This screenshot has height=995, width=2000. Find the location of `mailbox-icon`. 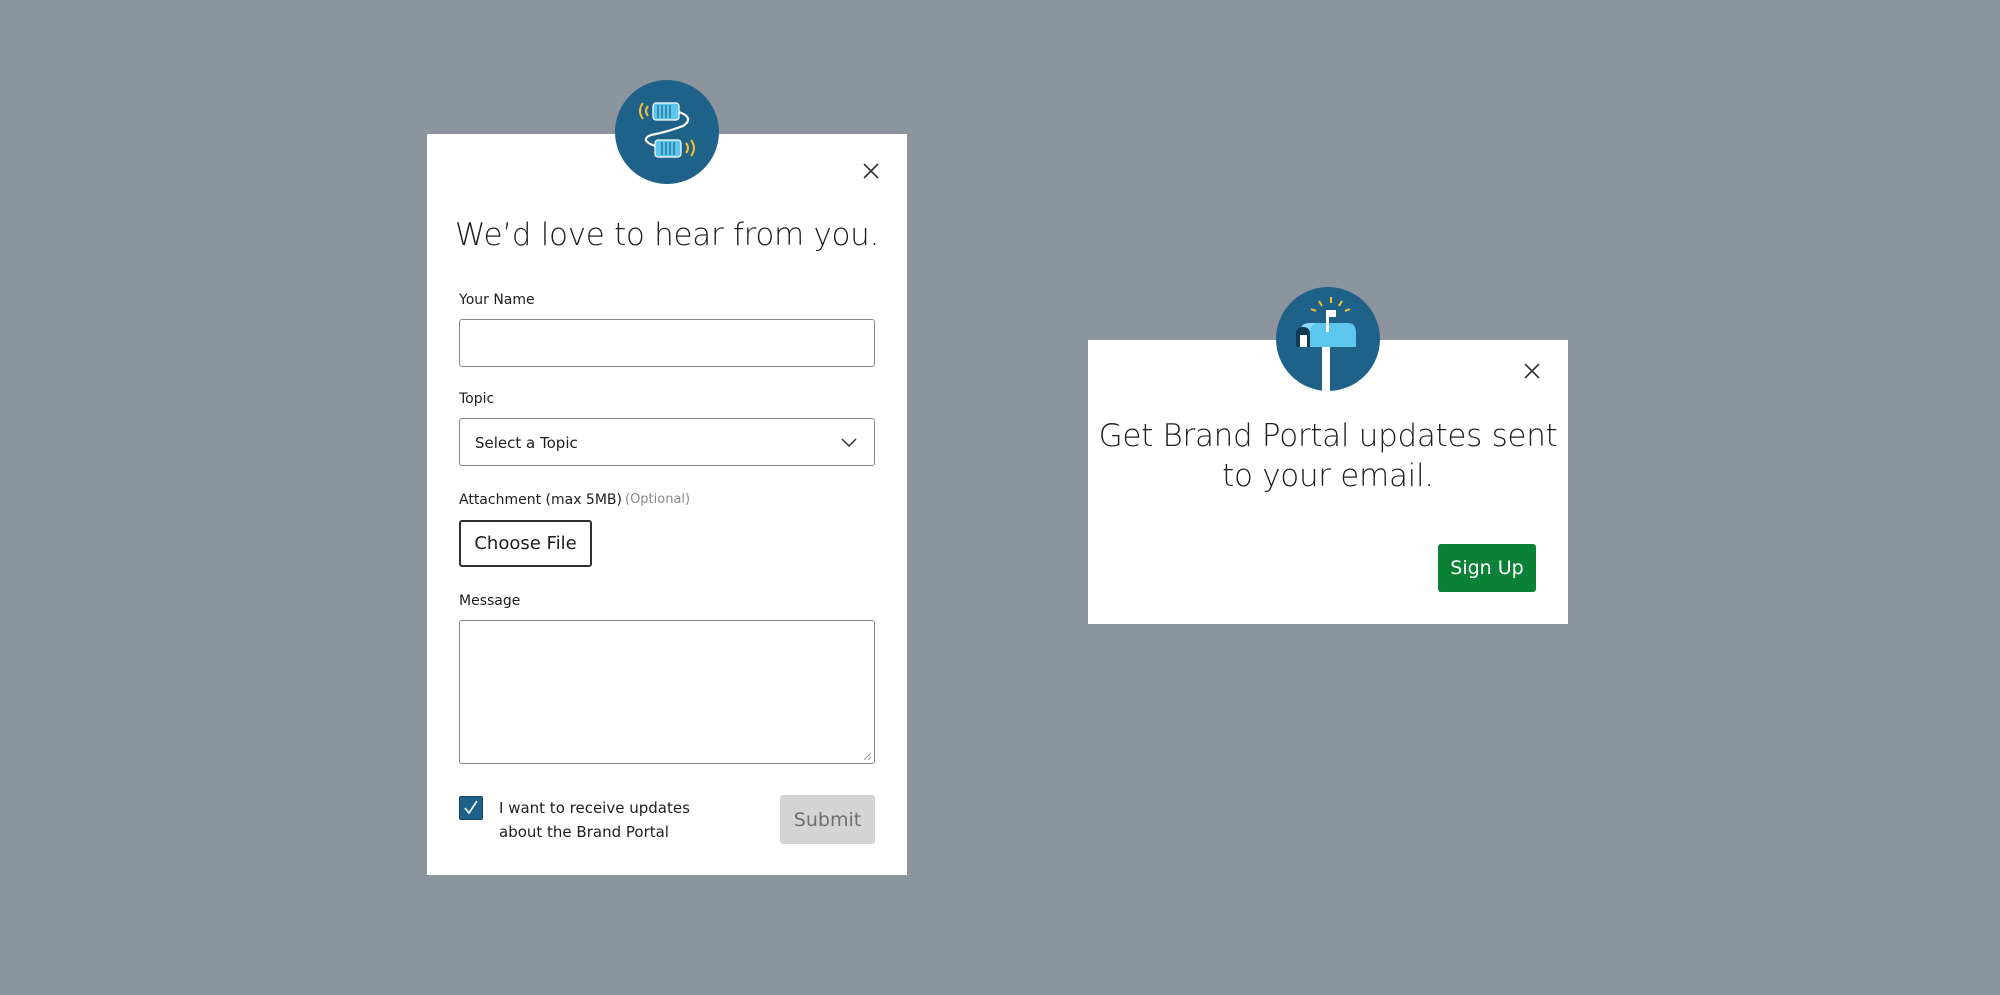

mailbox-icon is located at coordinates (1328, 339).